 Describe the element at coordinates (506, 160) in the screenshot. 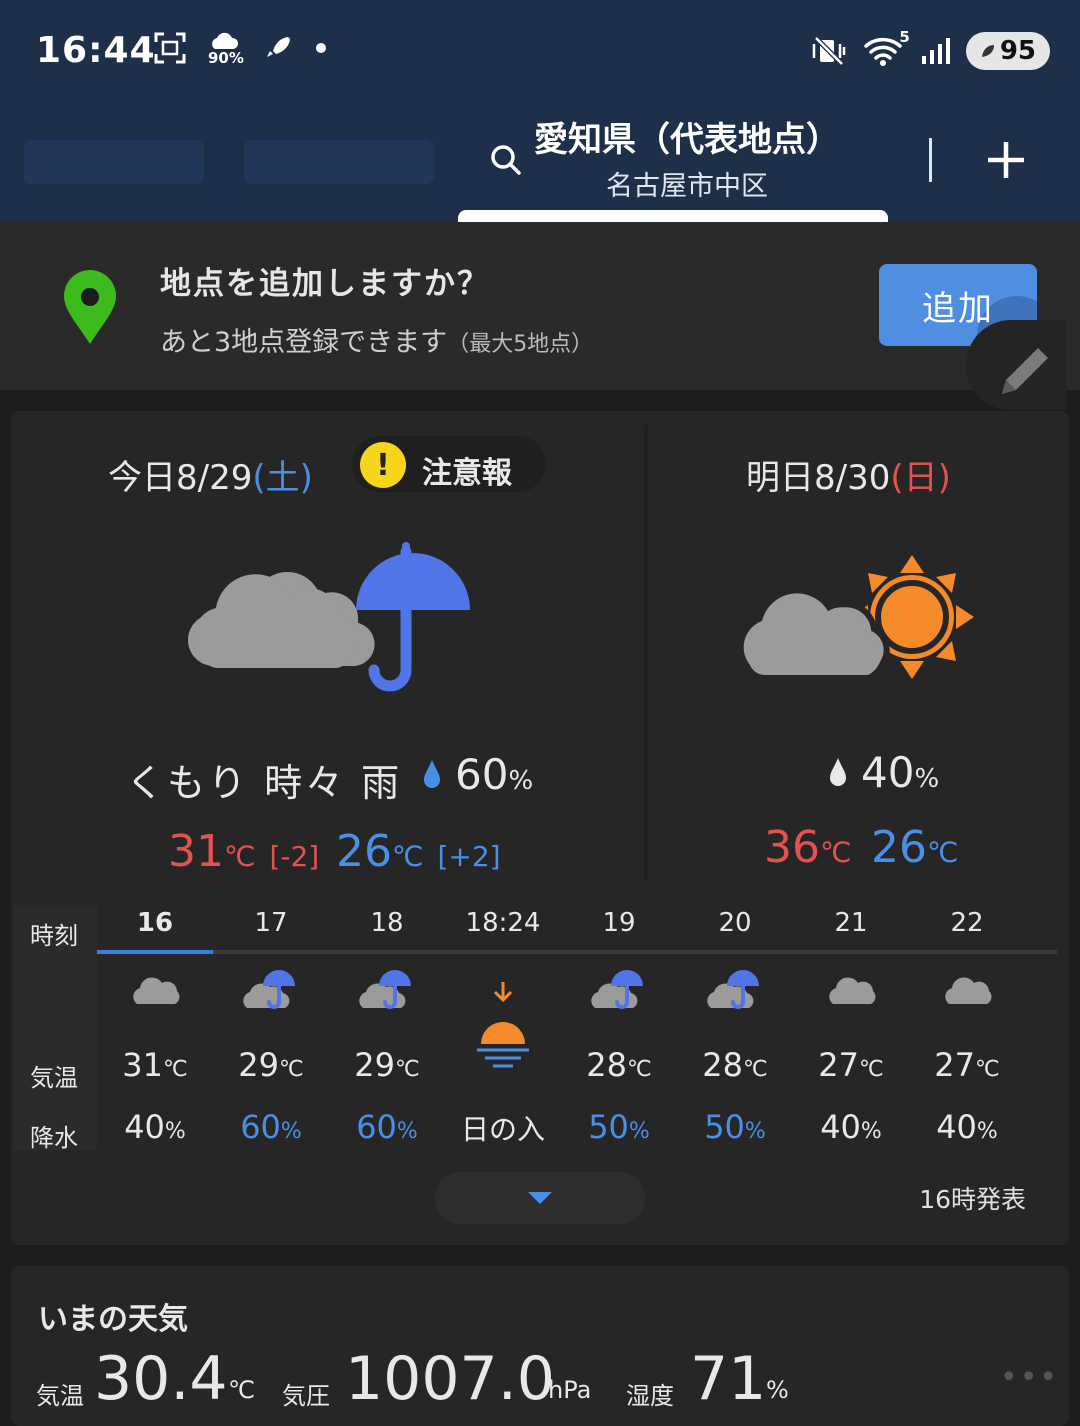

I see `search-icon` at that location.